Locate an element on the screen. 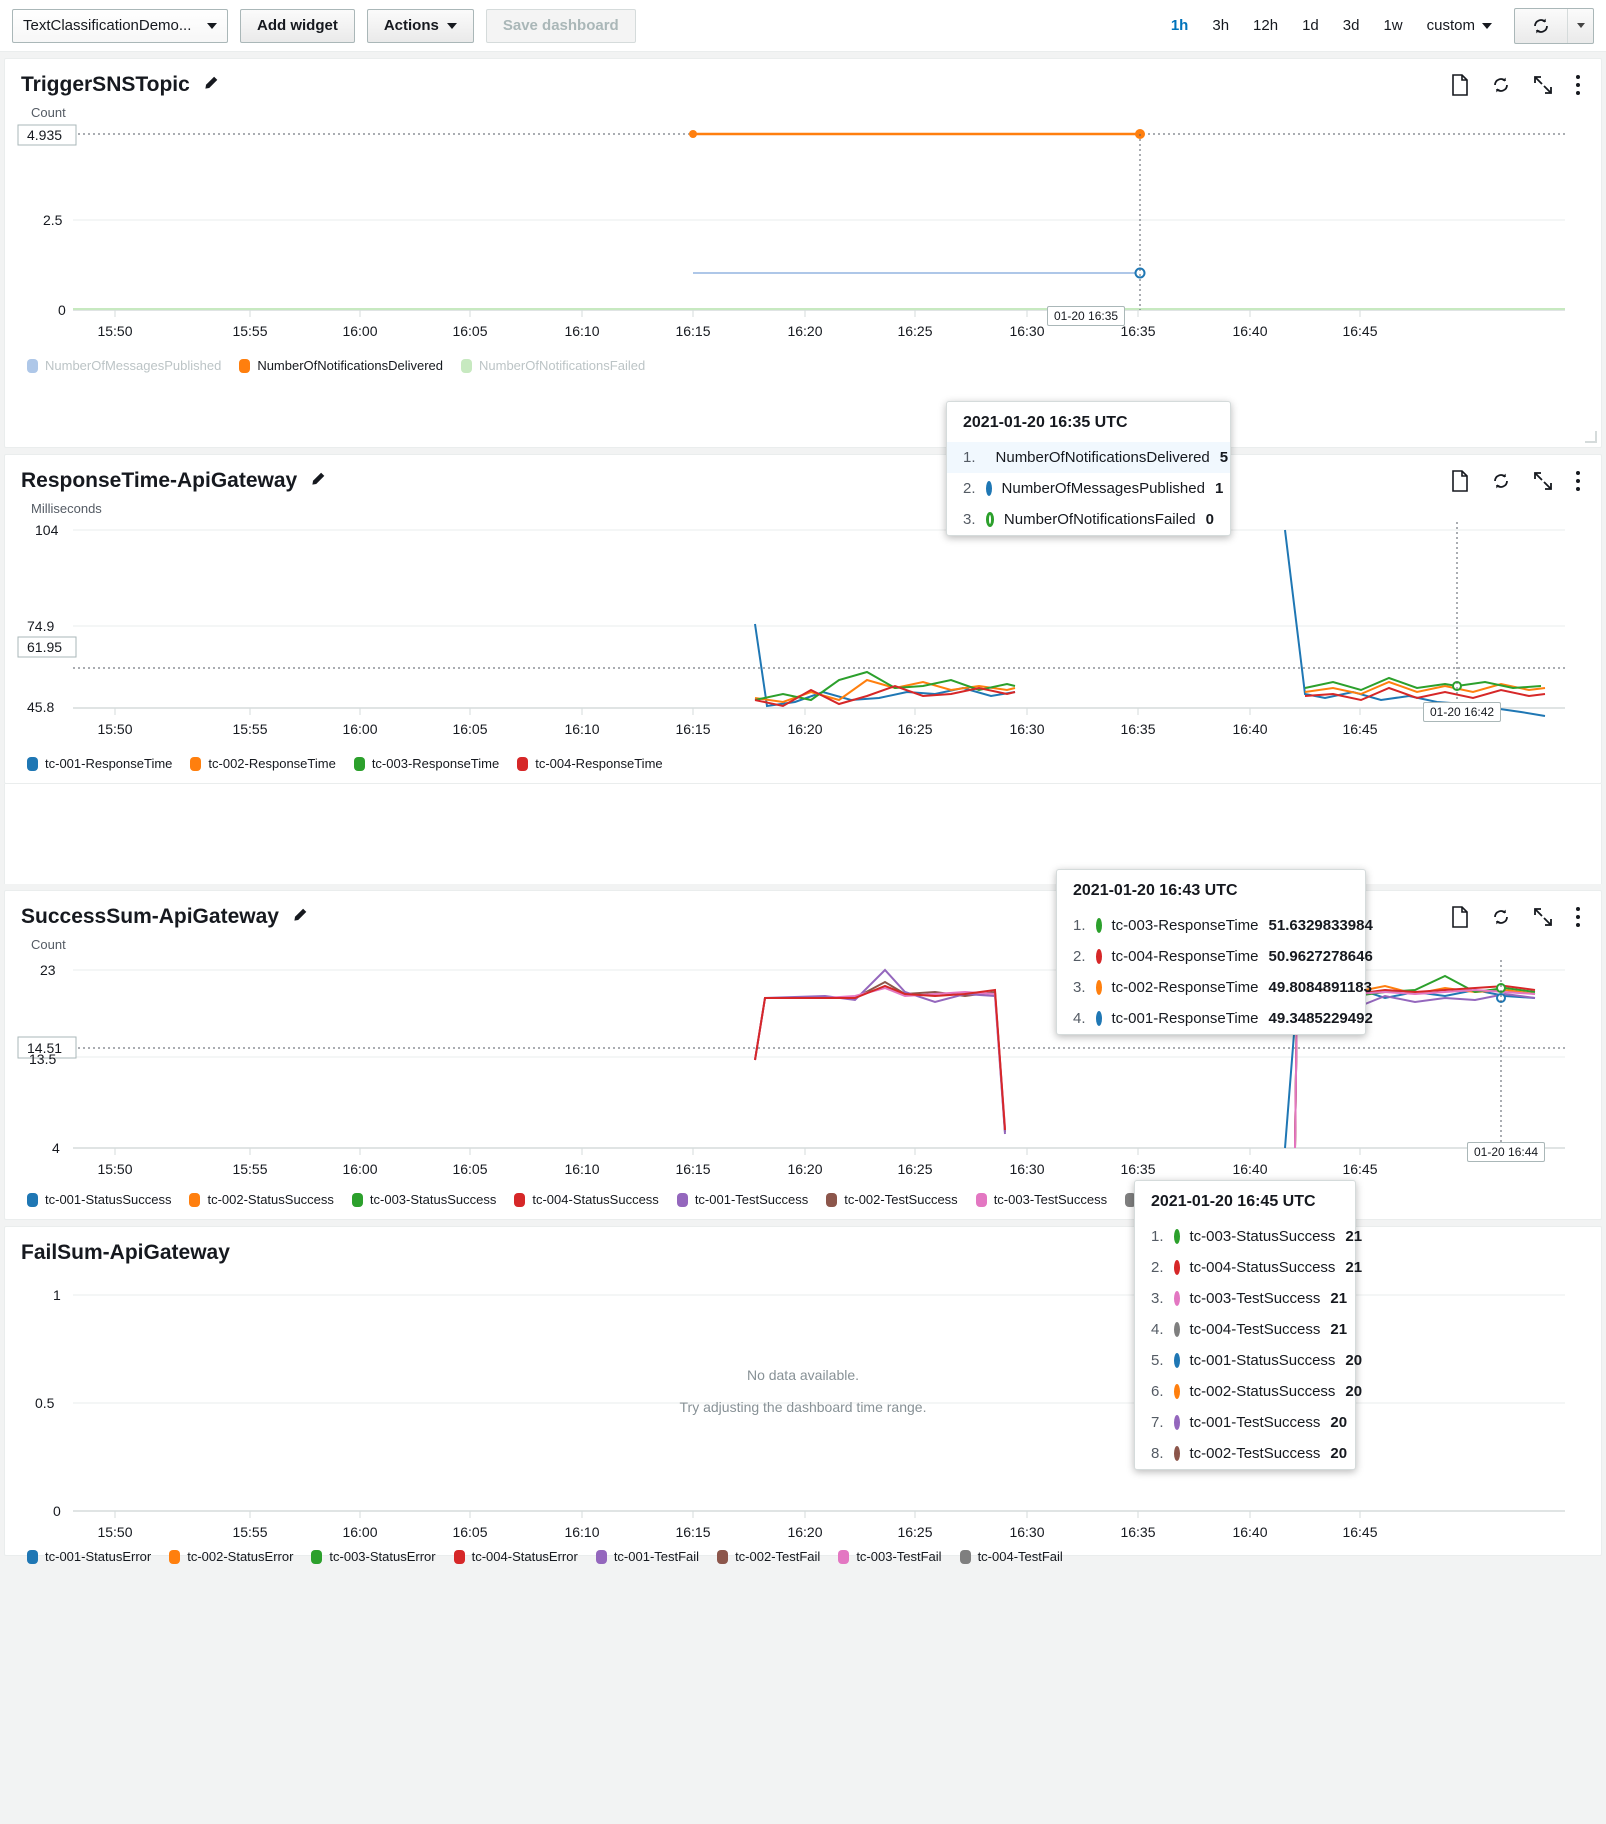 The height and width of the screenshot is (1824, 1606). tooltip-title: 2021-01-20 16:43 UTC is located at coordinates (1155, 890).